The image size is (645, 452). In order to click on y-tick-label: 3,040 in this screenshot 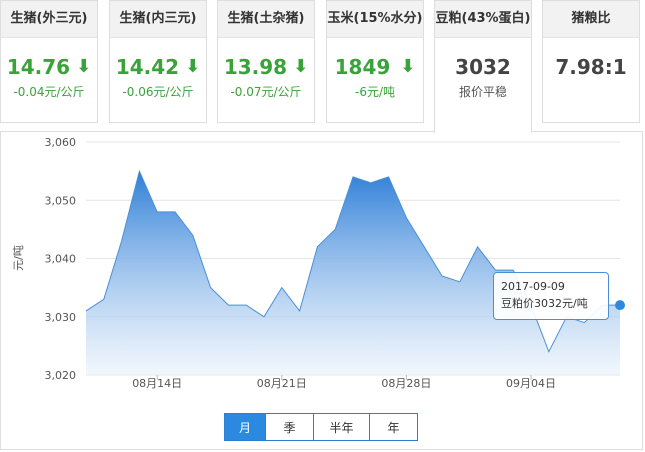, I will do `click(61, 259)`.